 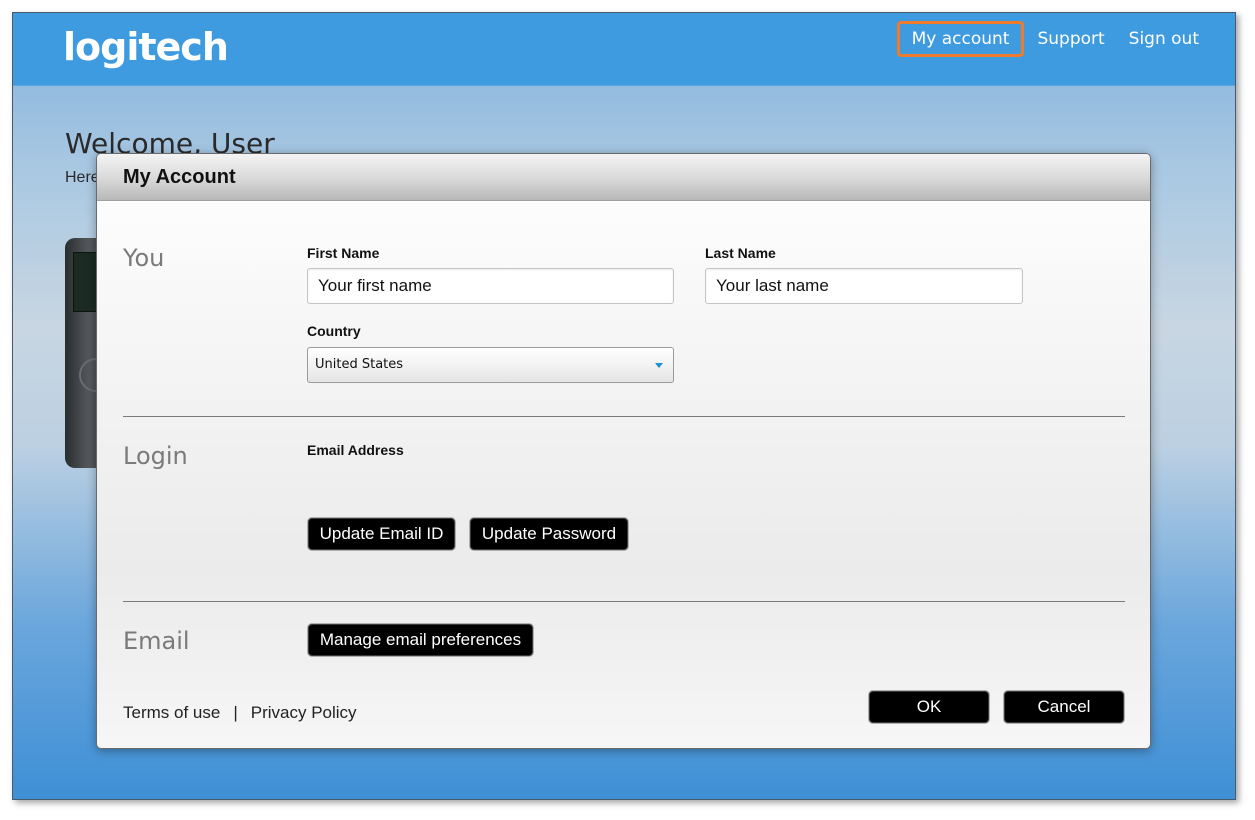 I want to click on divider-login-email, so click(x=624, y=601).